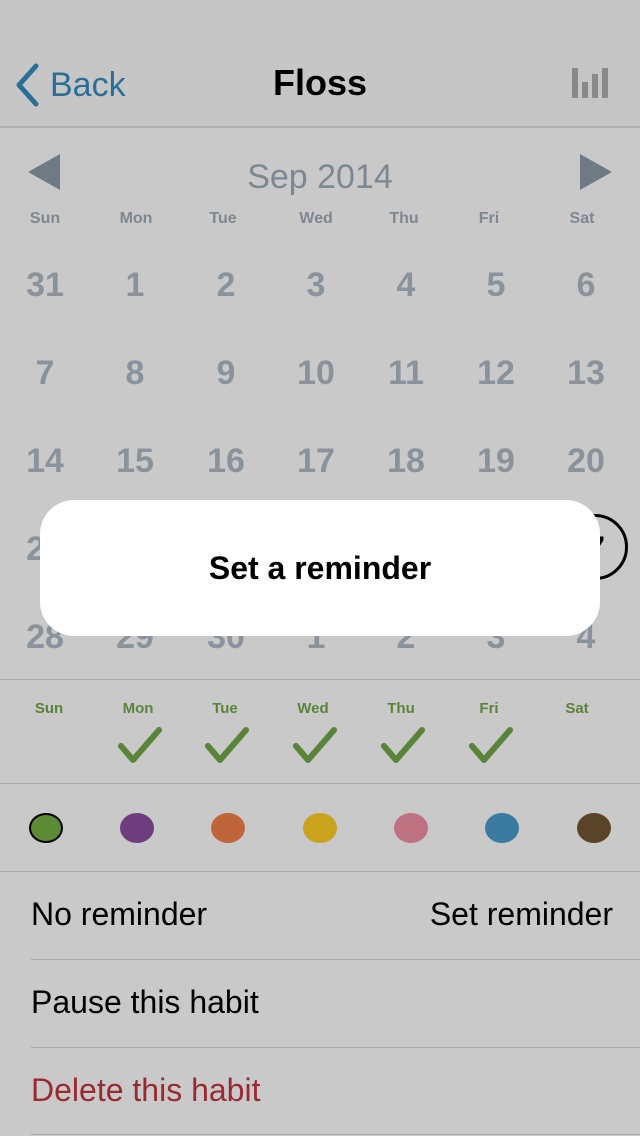 Image resolution: width=640 pixels, height=1136 pixels. Describe the element at coordinates (577, 708) in the screenshot. I see `schedule-day-label: Sat` at that location.